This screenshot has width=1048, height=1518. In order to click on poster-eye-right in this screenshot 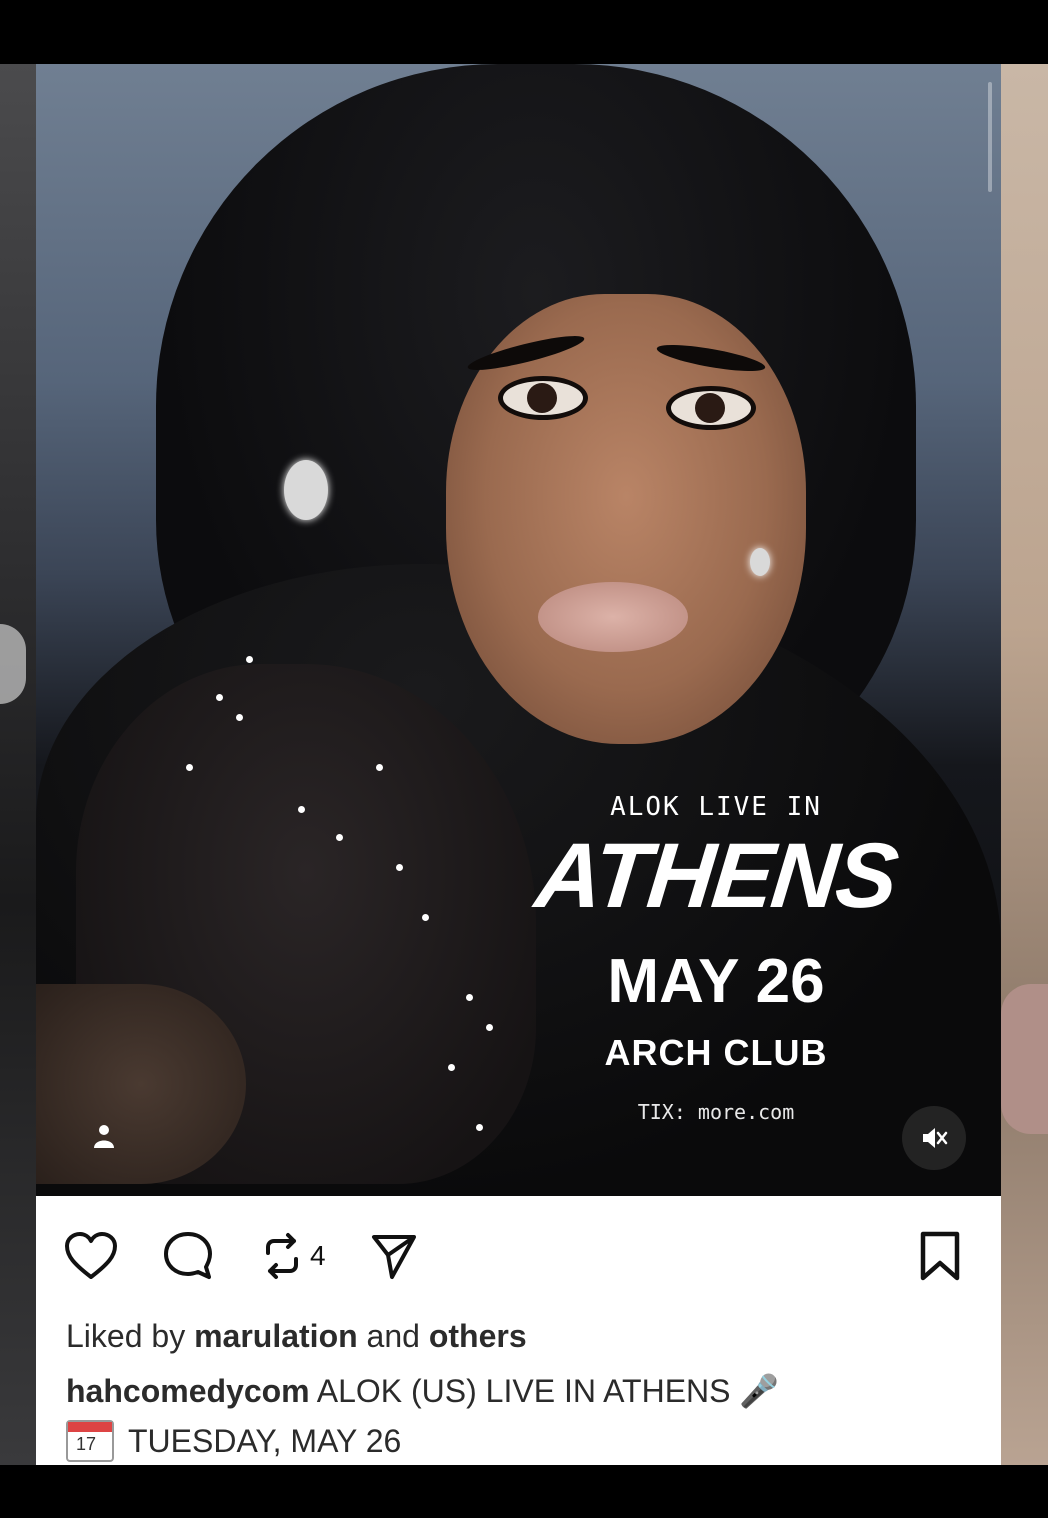, I will do `click(711, 408)`.